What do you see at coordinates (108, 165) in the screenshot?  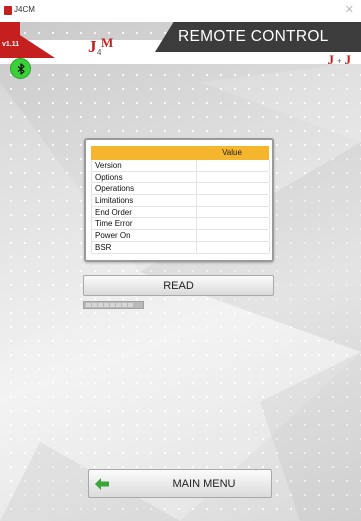 I see `parameter-name: Version` at bounding box center [108, 165].